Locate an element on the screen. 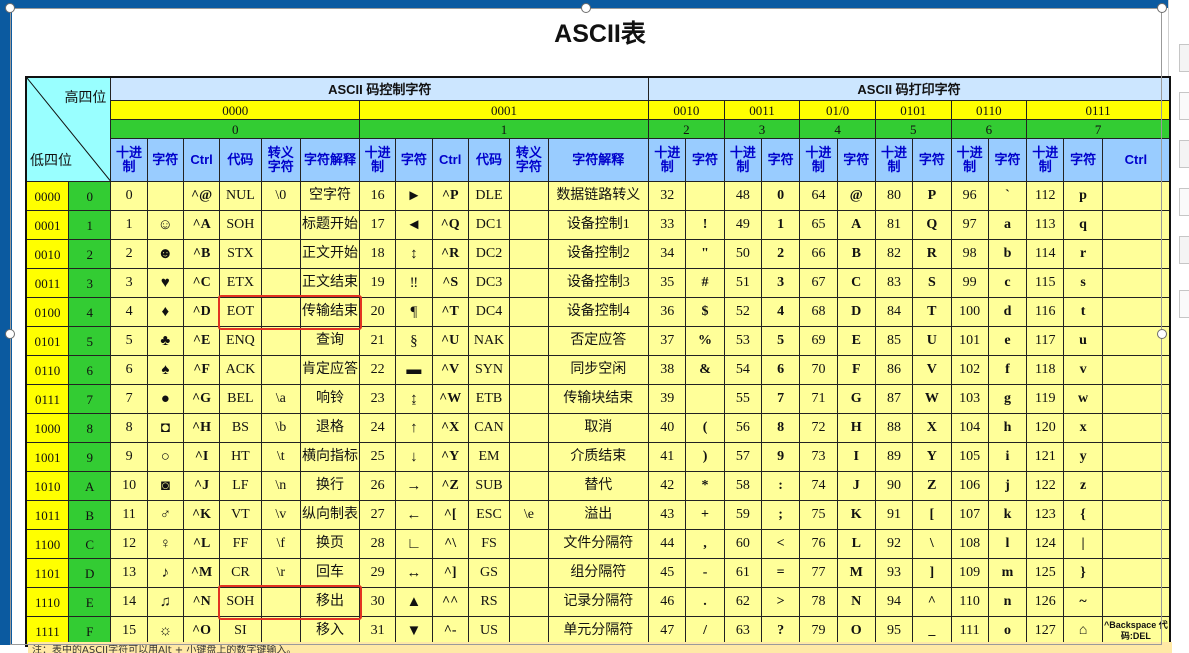 Image resolution: width=1189 pixels, height=653 pixels. desc-cell: 同步空闲 is located at coordinates (598, 370).